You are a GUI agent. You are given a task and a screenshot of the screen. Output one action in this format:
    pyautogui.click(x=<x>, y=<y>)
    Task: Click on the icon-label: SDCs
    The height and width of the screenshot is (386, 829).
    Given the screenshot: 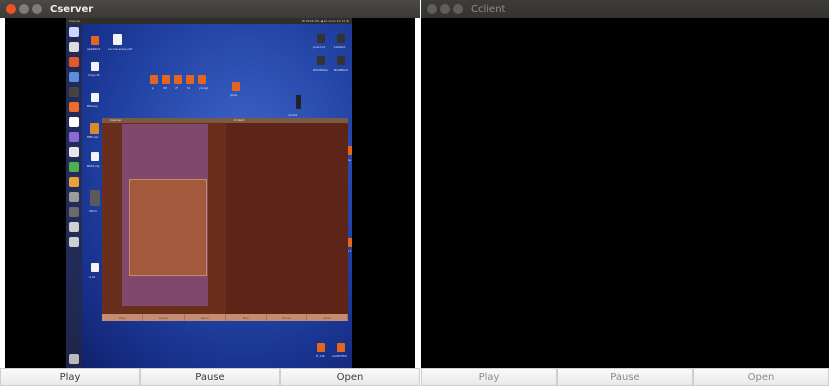 What is the action you would take?
    pyautogui.click(x=93, y=211)
    